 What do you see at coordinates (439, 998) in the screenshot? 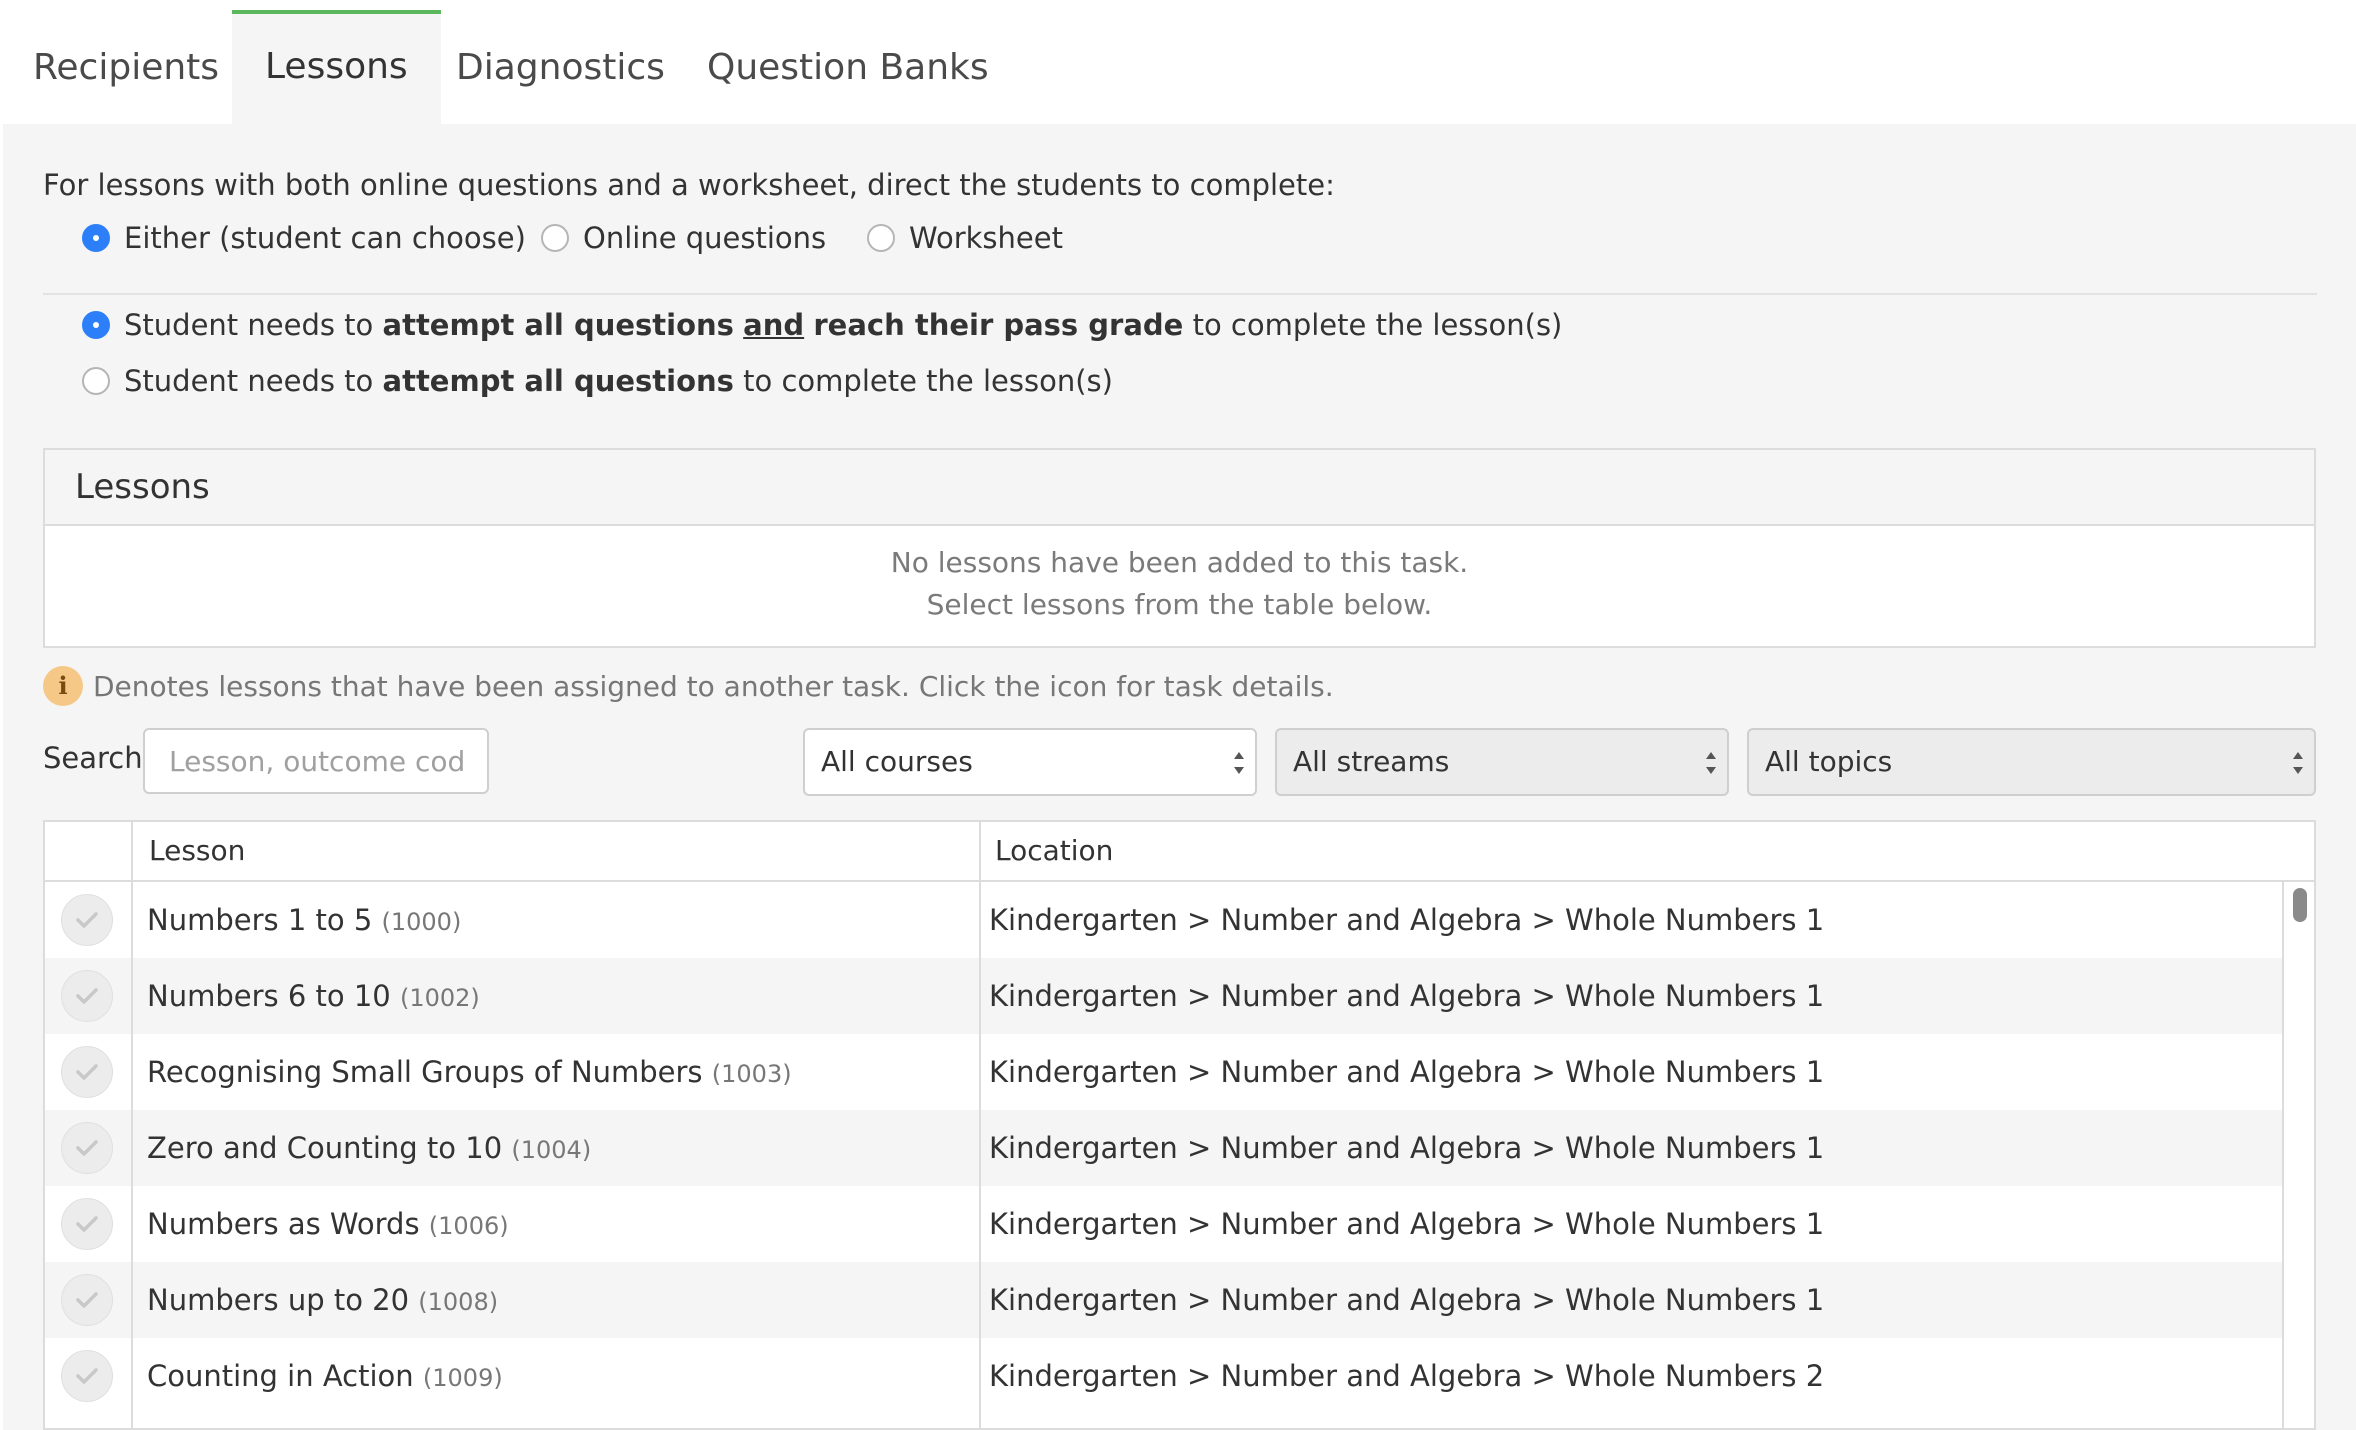
I see `lesson-code: (1002)` at bounding box center [439, 998].